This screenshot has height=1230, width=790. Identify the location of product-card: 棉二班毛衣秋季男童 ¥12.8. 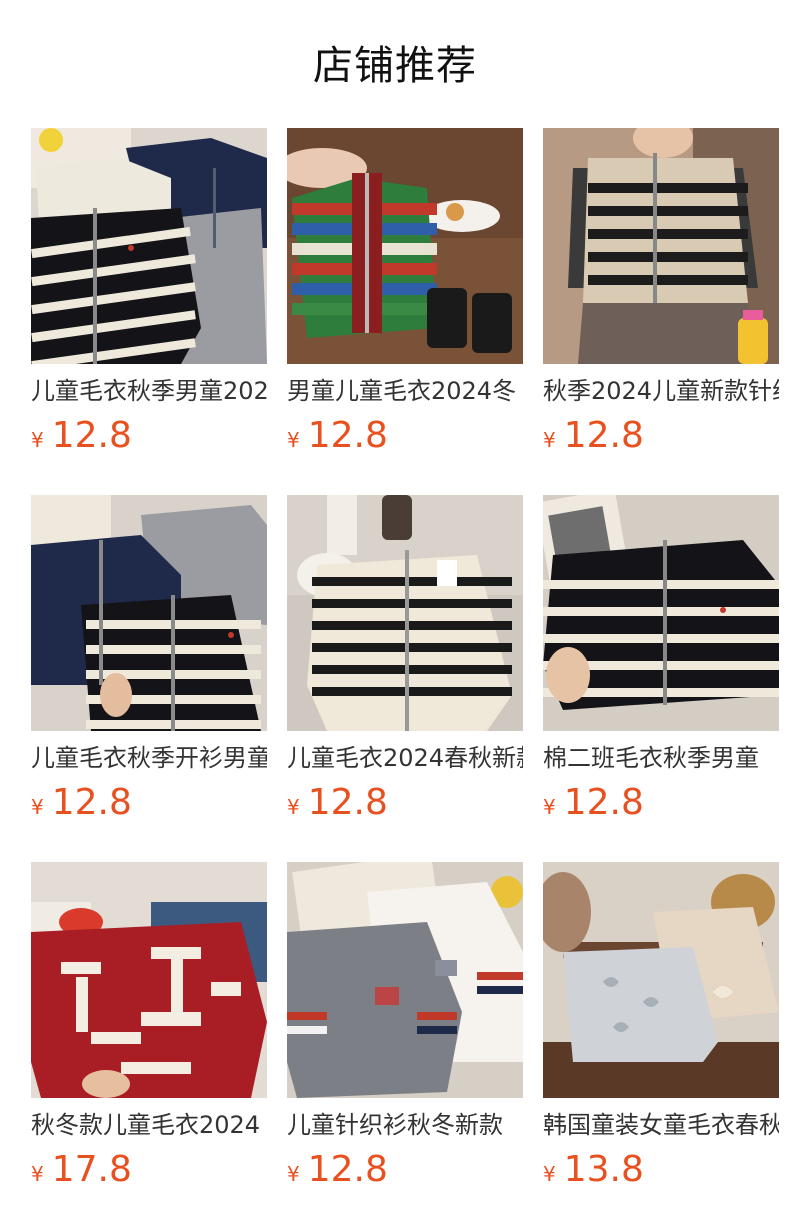
(661, 665).